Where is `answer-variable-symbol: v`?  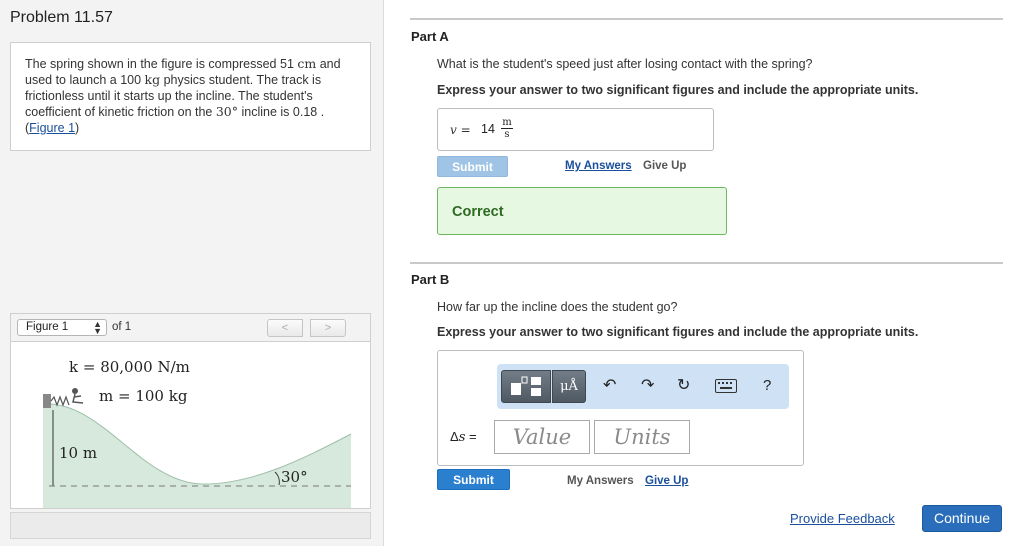
answer-variable-symbol: v is located at coordinates (453, 130).